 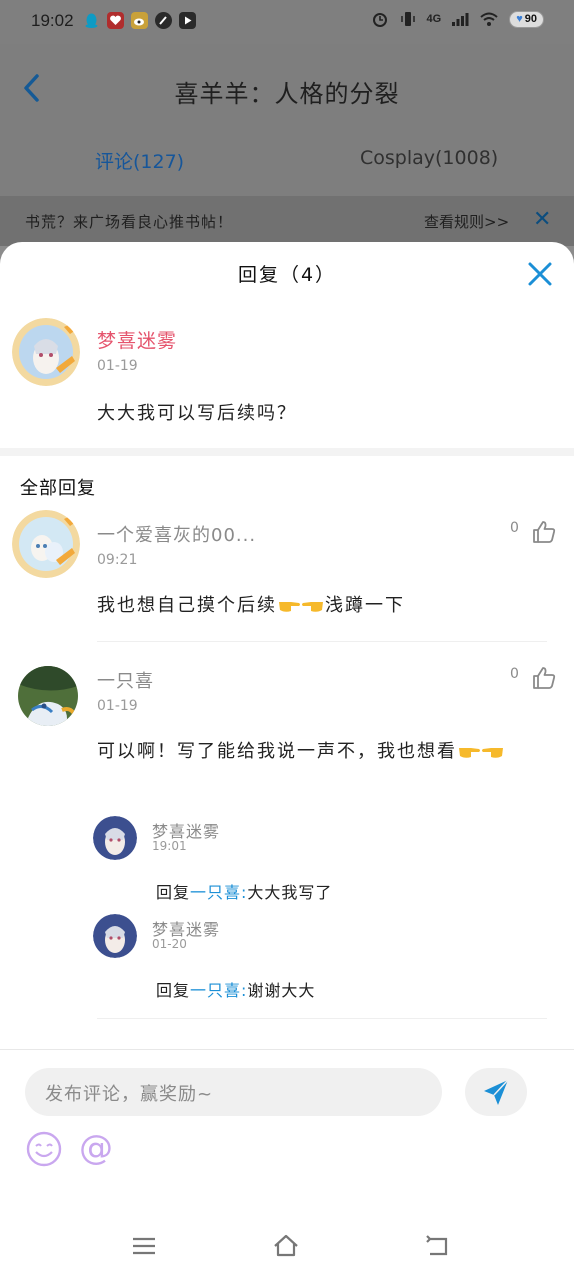 What do you see at coordinates (129, 221) in the screenshot?
I see `promo-banner-text: 书荒？来广场看良心推书帖！` at bounding box center [129, 221].